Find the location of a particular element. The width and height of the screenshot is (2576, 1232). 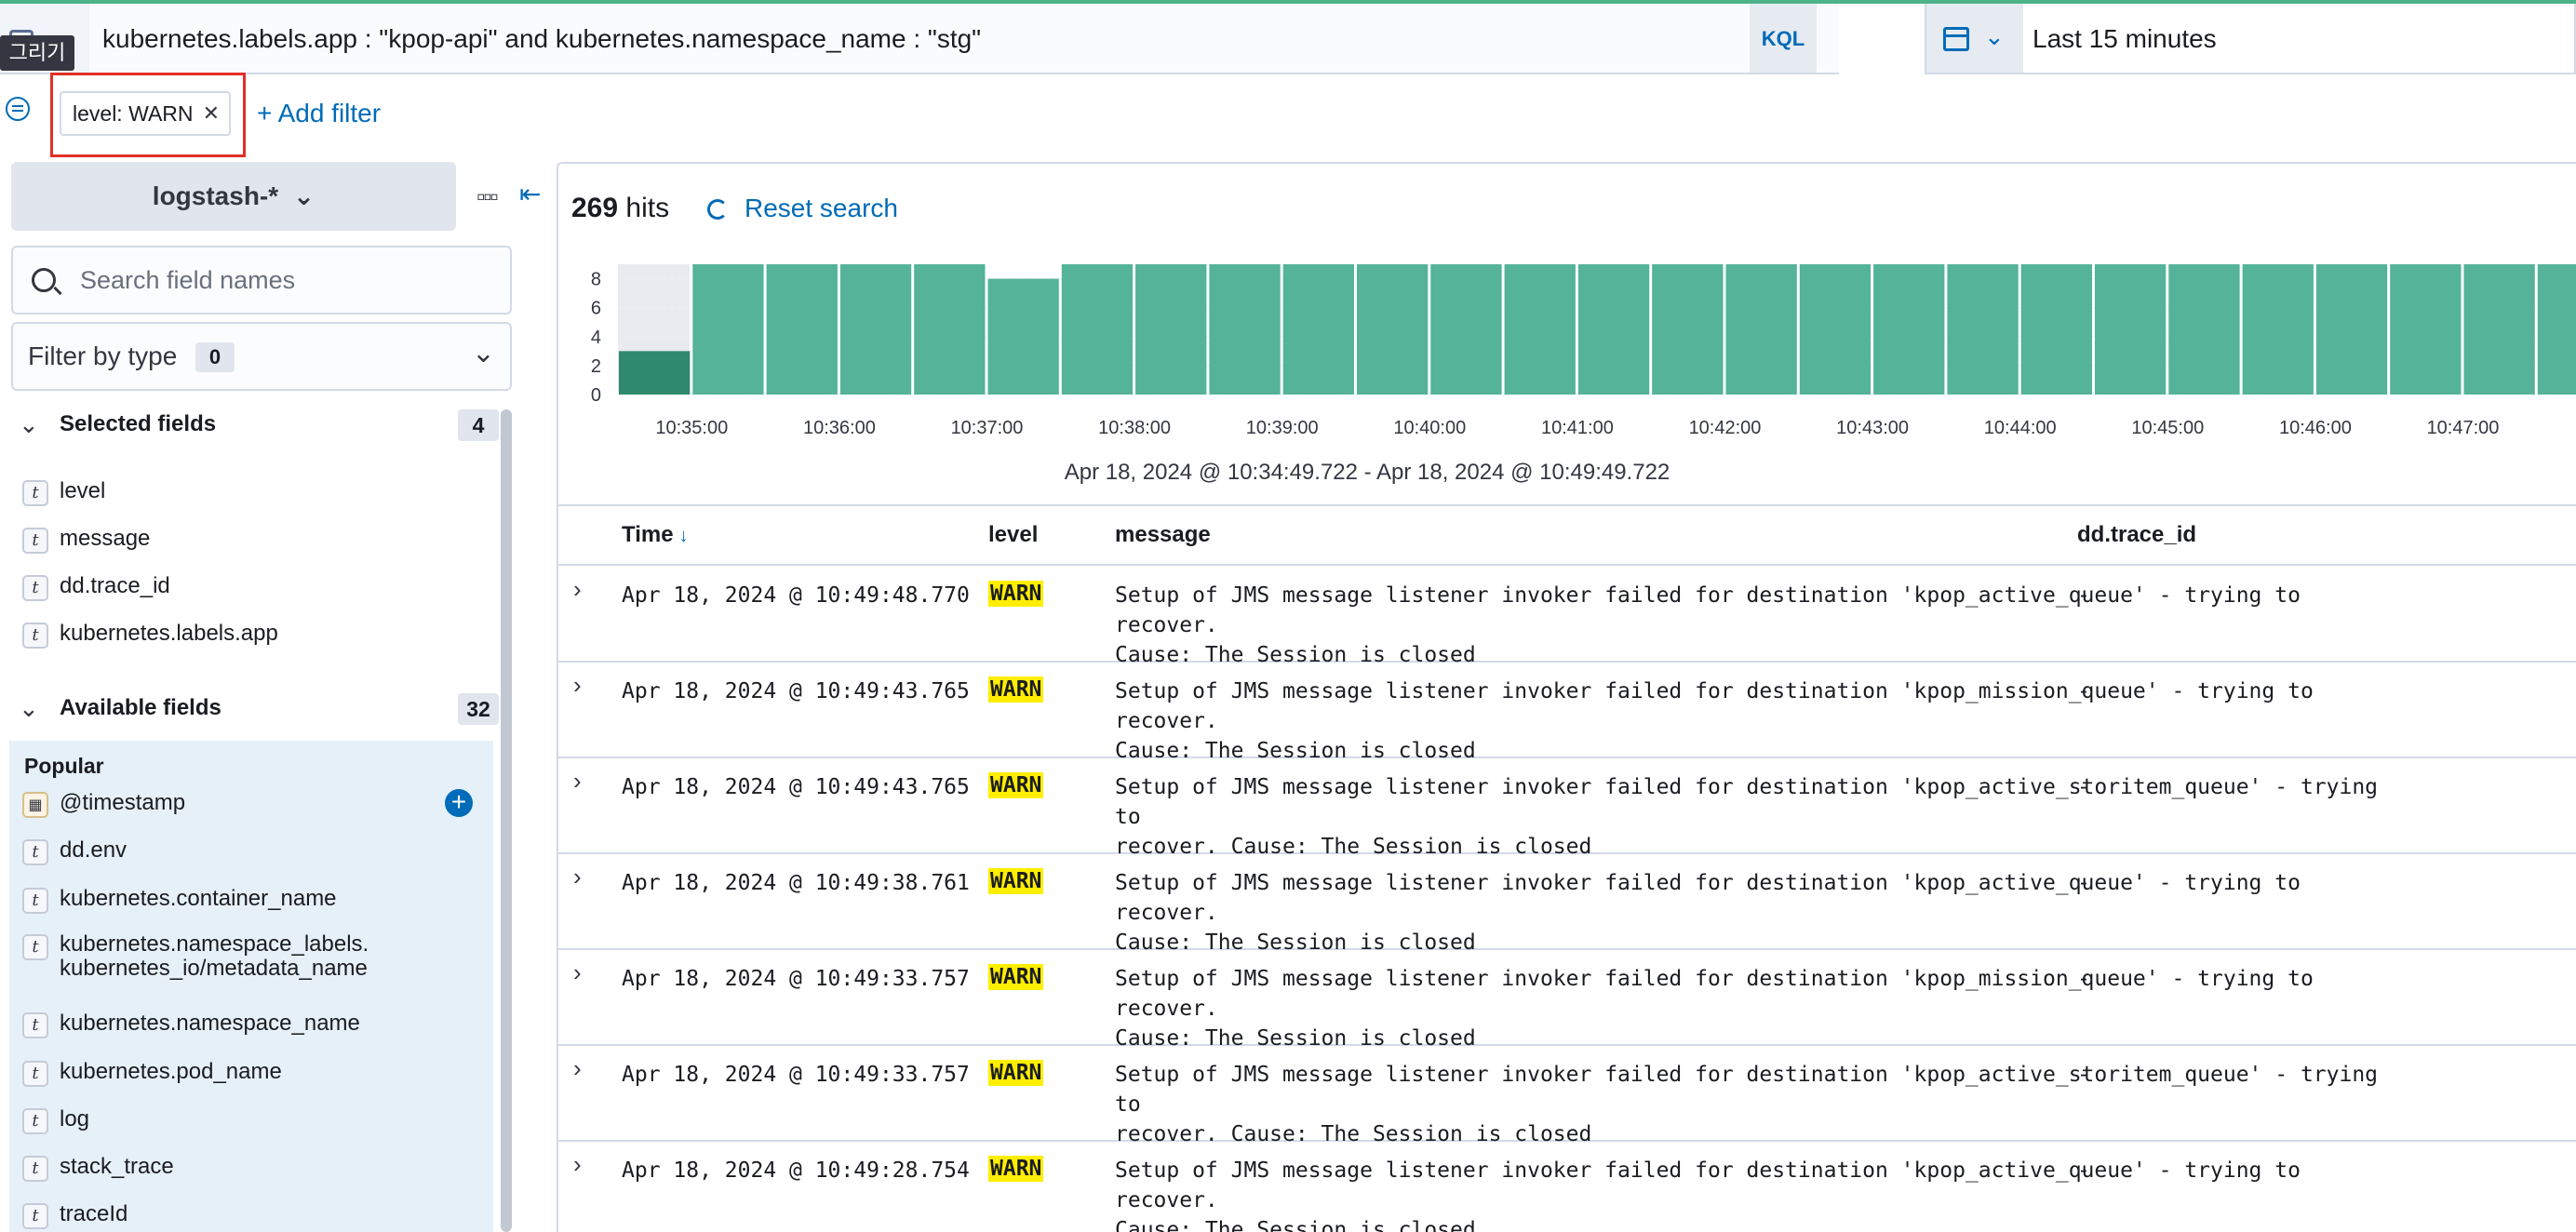

field-item: t kubernetes.container_name is located at coordinates (259, 899).